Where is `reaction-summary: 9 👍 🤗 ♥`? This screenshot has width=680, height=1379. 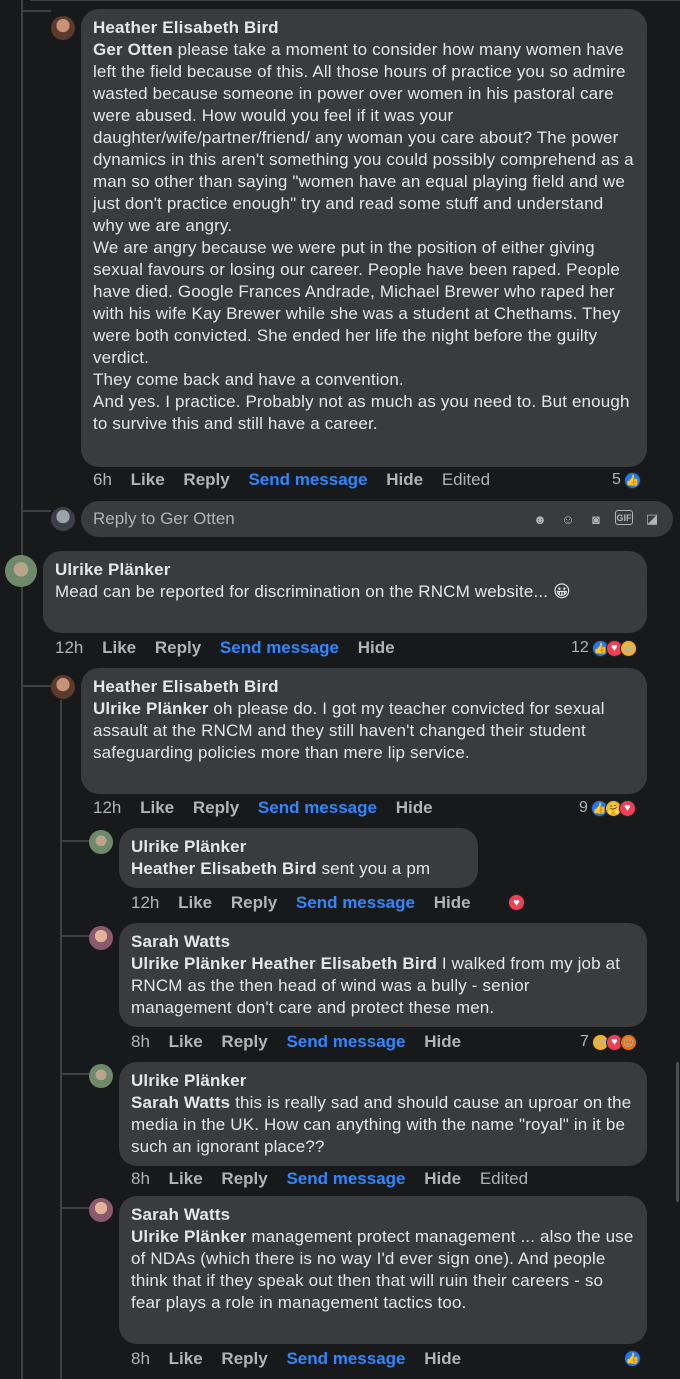 reaction-summary: 9 👍 🤗 ♥ is located at coordinates (607, 808).